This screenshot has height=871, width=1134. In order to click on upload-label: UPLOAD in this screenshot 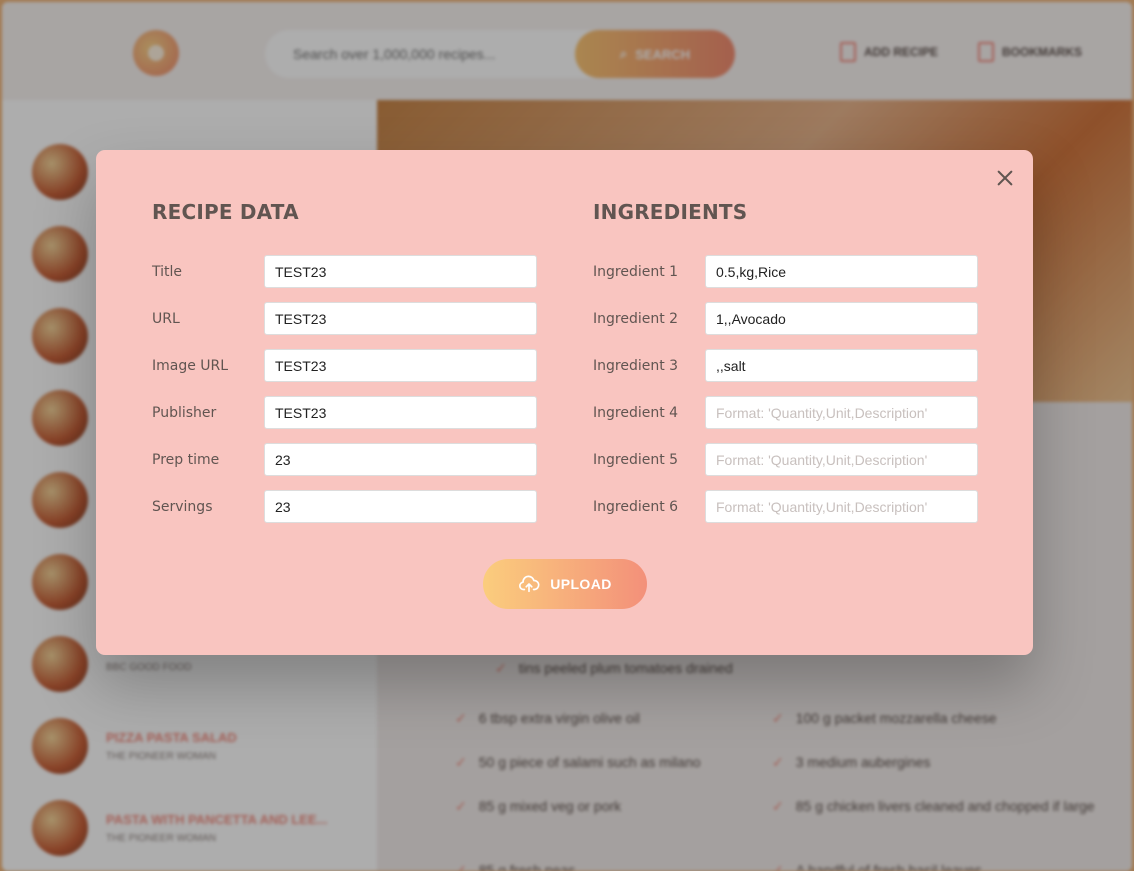, I will do `click(581, 584)`.